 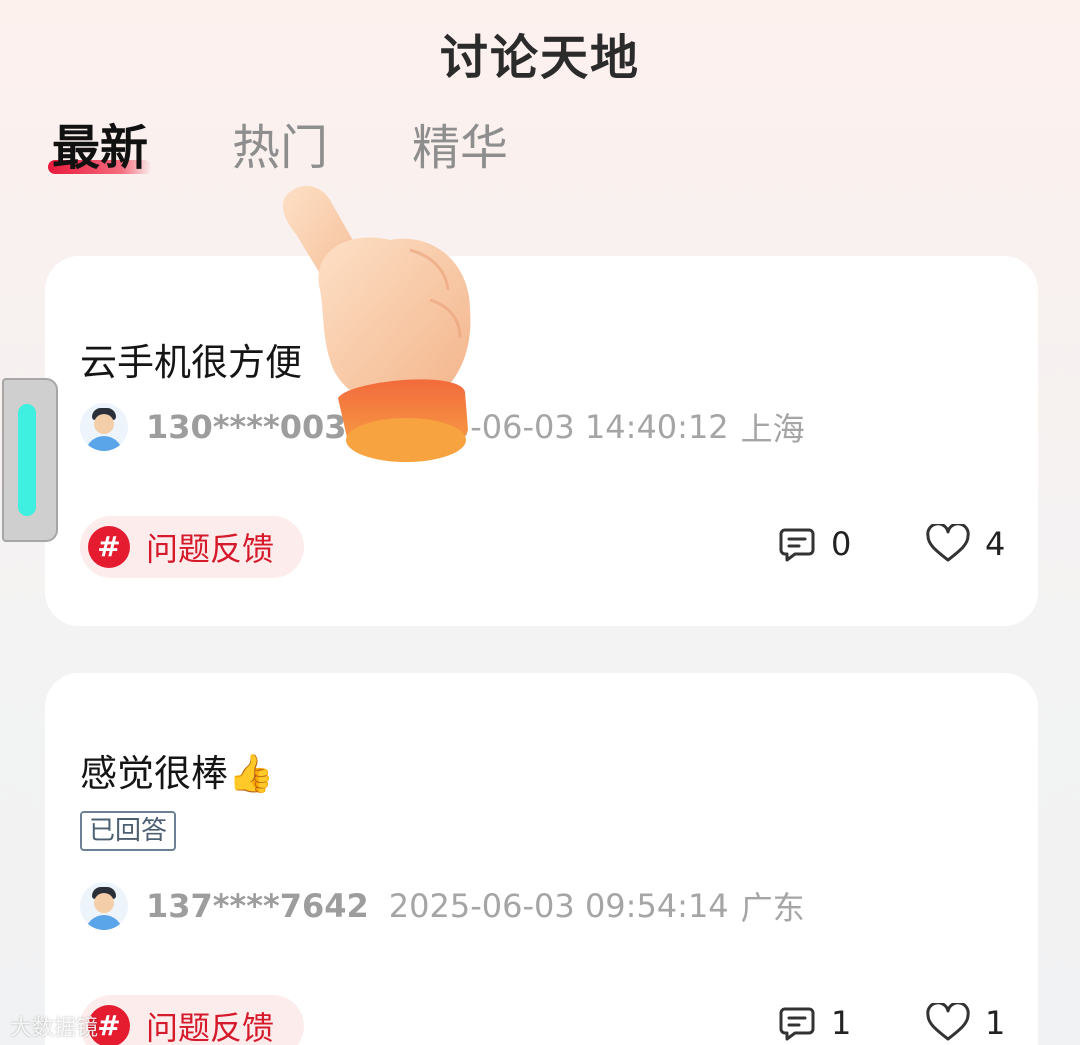 What do you see at coordinates (460, 143) in the screenshot?
I see `tab-featured: 精华` at bounding box center [460, 143].